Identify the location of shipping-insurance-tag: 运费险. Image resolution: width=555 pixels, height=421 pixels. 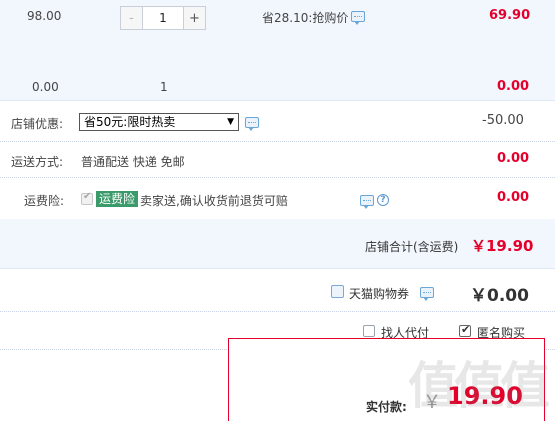
(117, 199).